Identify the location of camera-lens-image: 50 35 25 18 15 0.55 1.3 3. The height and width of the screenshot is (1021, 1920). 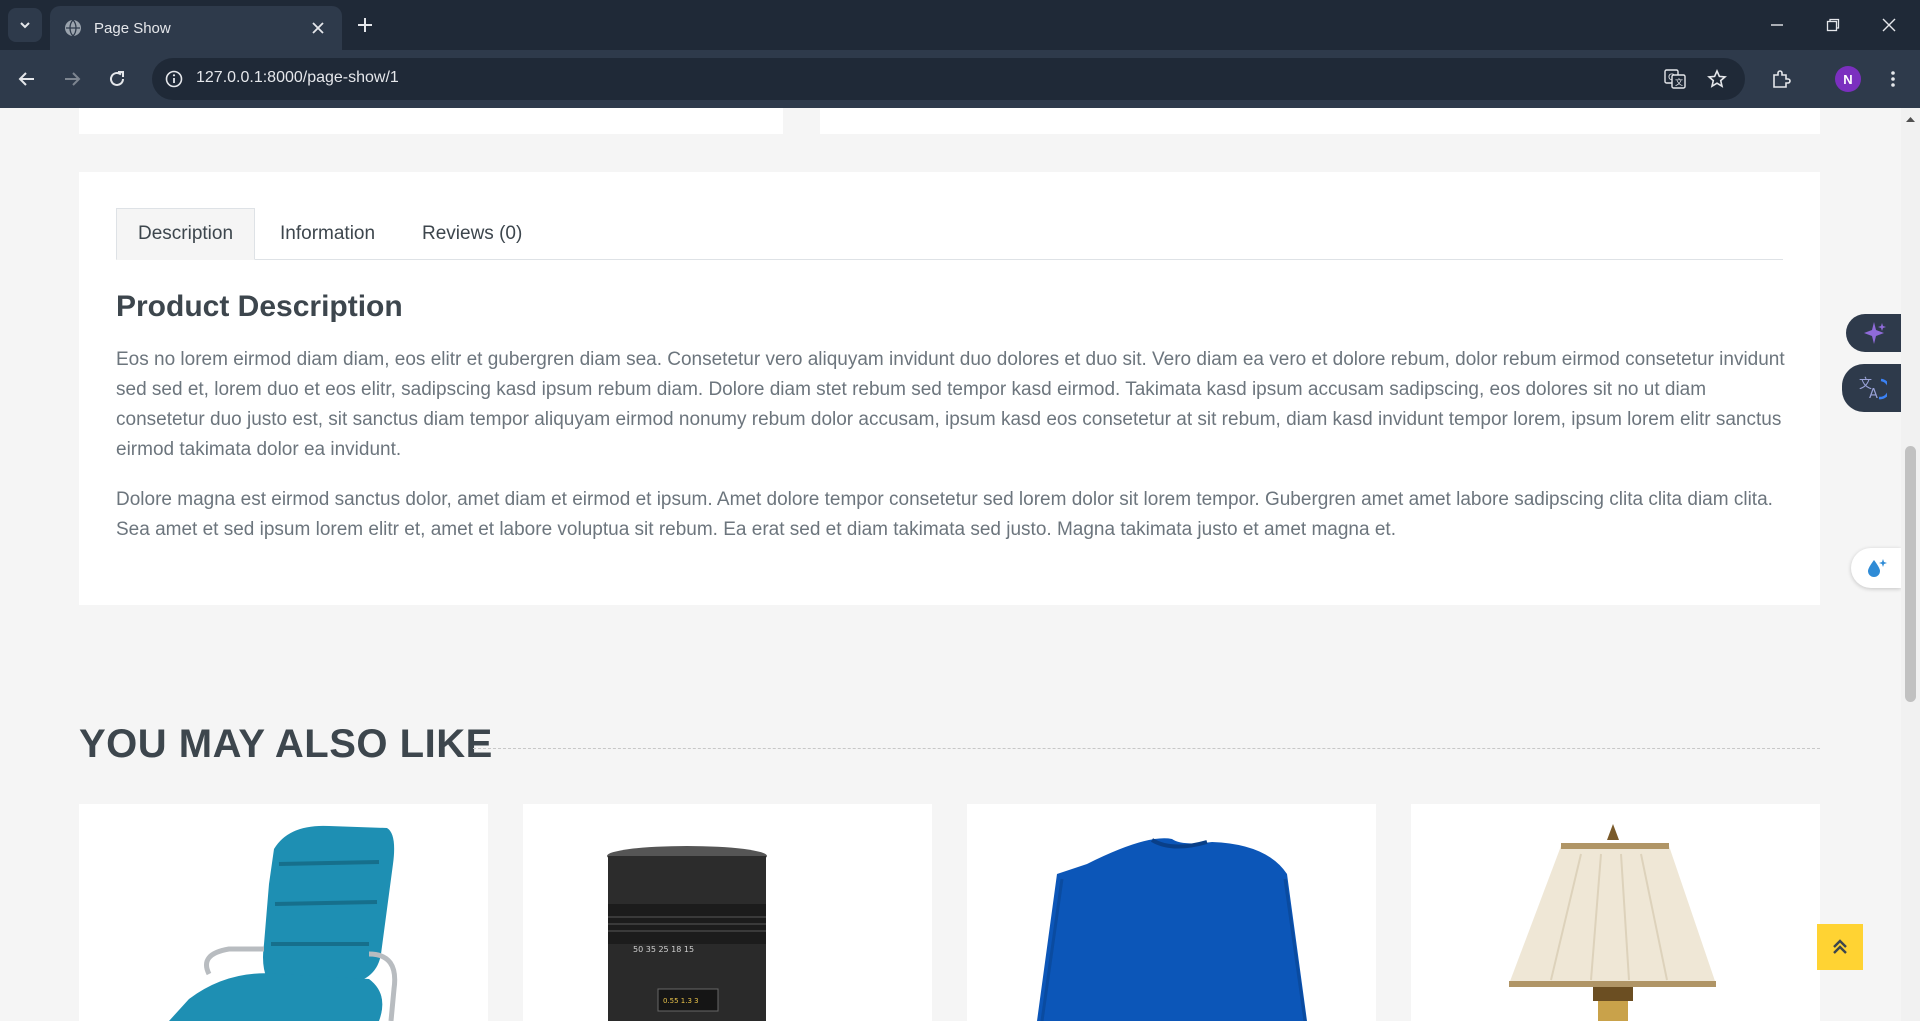
(687, 933).